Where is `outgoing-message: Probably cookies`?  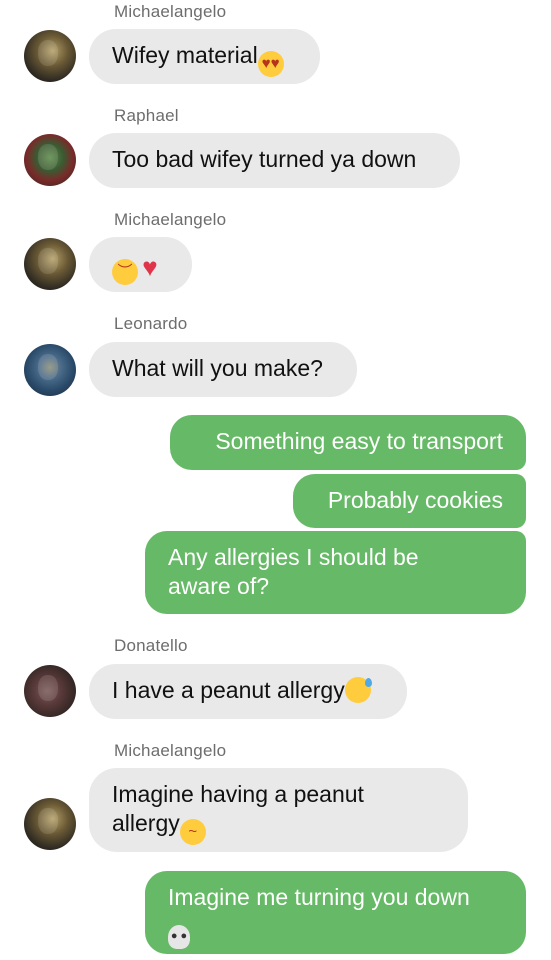
outgoing-message: Probably cookies is located at coordinates (409, 501).